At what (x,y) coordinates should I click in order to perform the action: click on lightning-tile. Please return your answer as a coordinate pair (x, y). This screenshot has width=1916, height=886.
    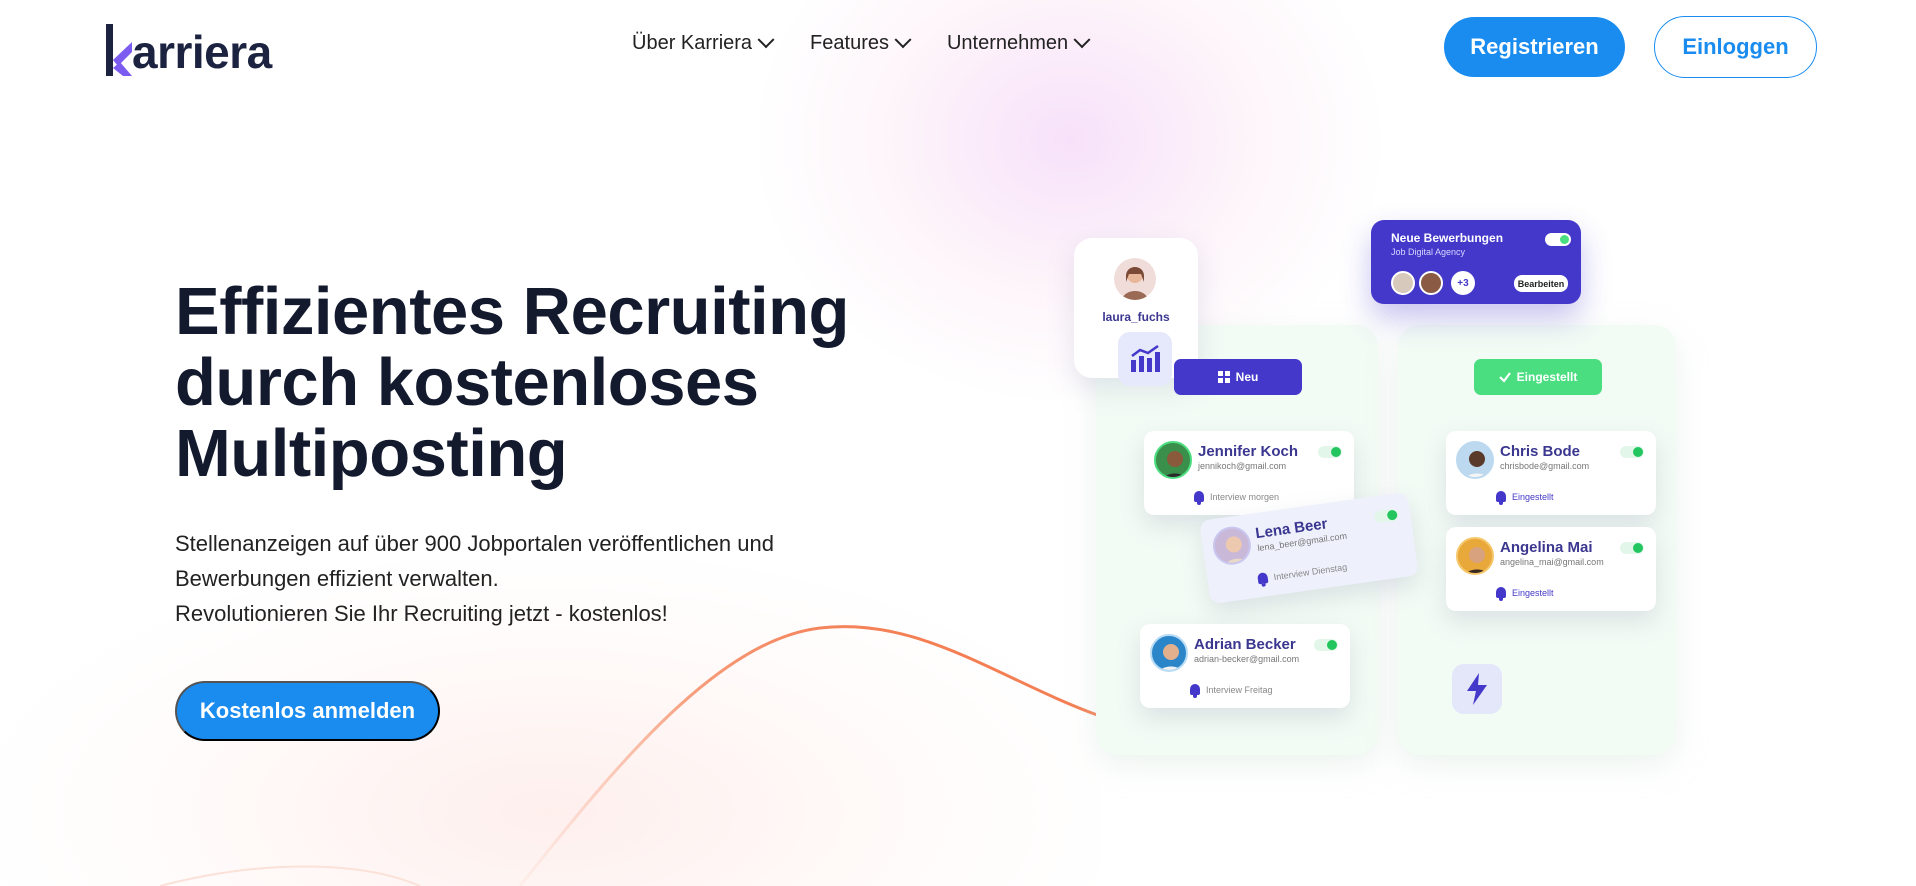
    Looking at the image, I should click on (1477, 689).